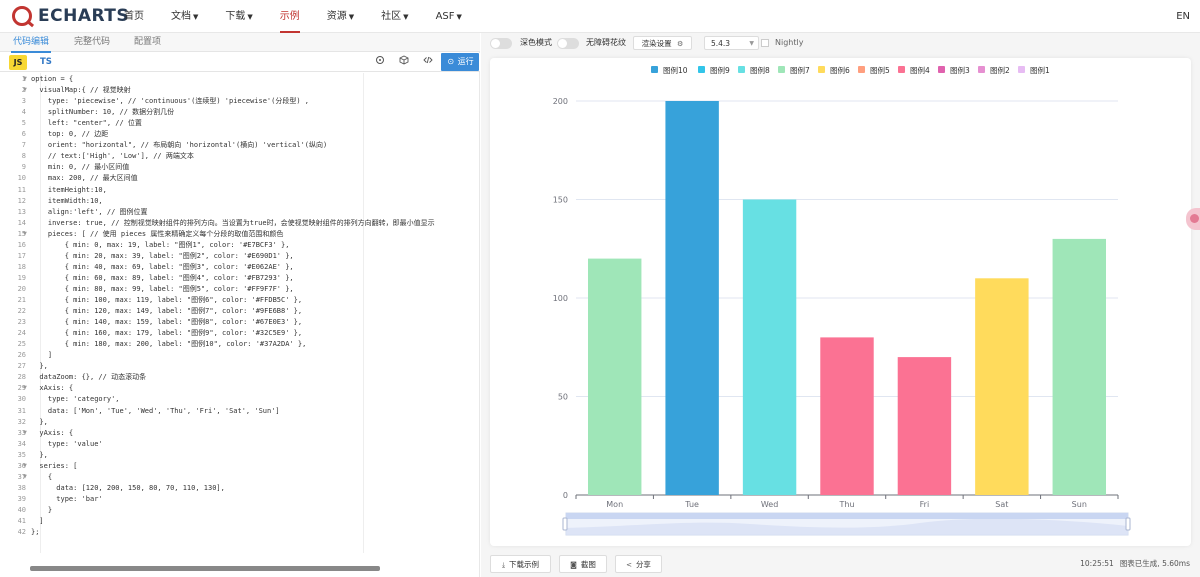 The image size is (1200, 577). What do you see at coordinates (1000, 70) in the screenshot?
I see `legend-label: 图例2` at bounding box center [1000, 70].